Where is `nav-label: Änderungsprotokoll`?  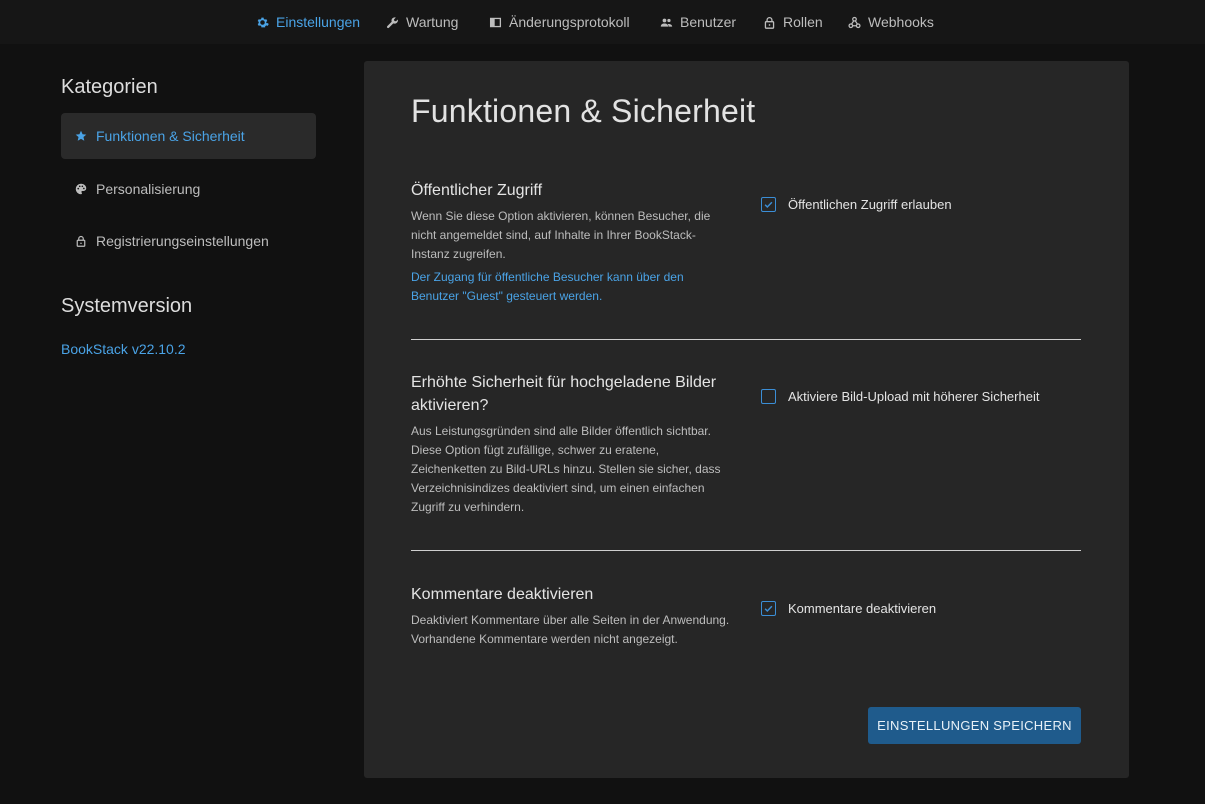
nav-label: Änderungsprotokoll is located at coordinates (569, 22).